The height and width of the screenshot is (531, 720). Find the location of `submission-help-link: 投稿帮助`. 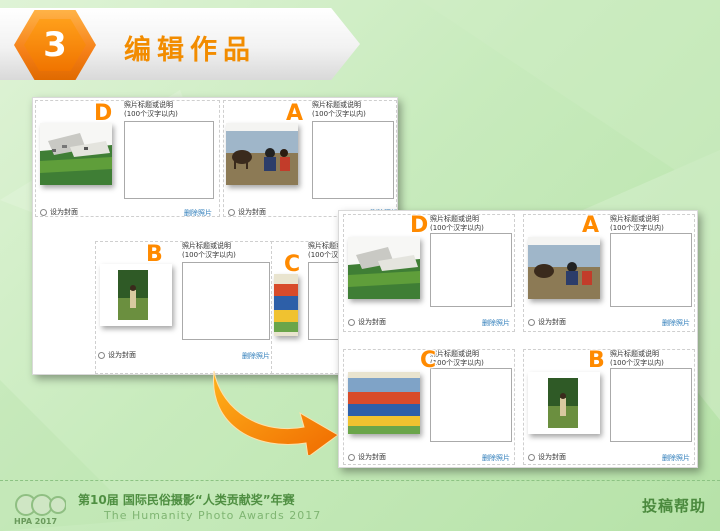

submission-help-link: 投稿帮助 is located at coordinates (674, 505).